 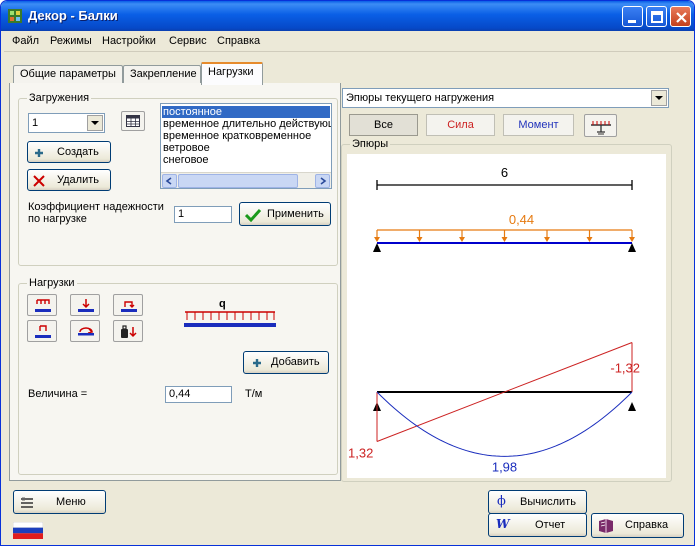 What do you see at coordinates (295, 362) in the screenshot?
I see `button-label: Добавить` at bounding box center [295, 362].